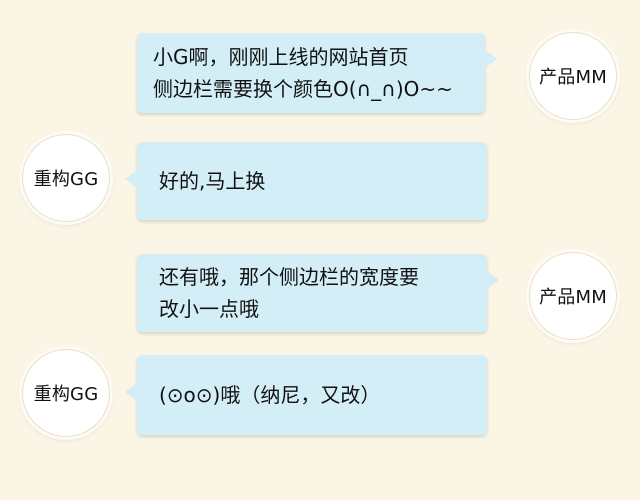 Image resolution: width=640 pixels, height=500 pixels. What do you see at coordinates (289, 277) in the screenshot?
I see `message-3-line-1: 还有哦，那个侧边栏的宽度要` at bounding box center [289, 277].